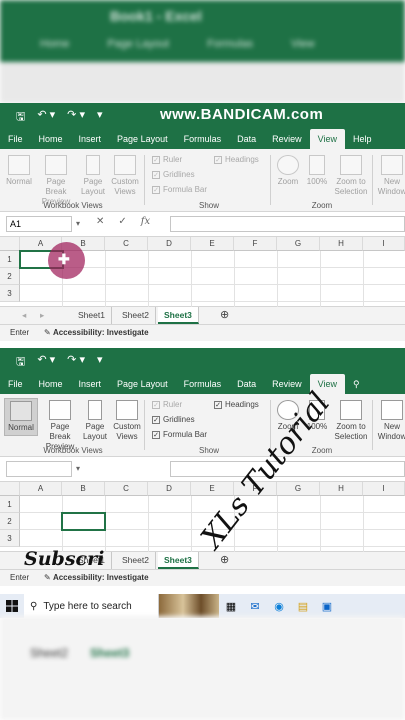 The width and height of the screenshot is (405, 720). I want to click on windows-start-button, so click(12, 606).